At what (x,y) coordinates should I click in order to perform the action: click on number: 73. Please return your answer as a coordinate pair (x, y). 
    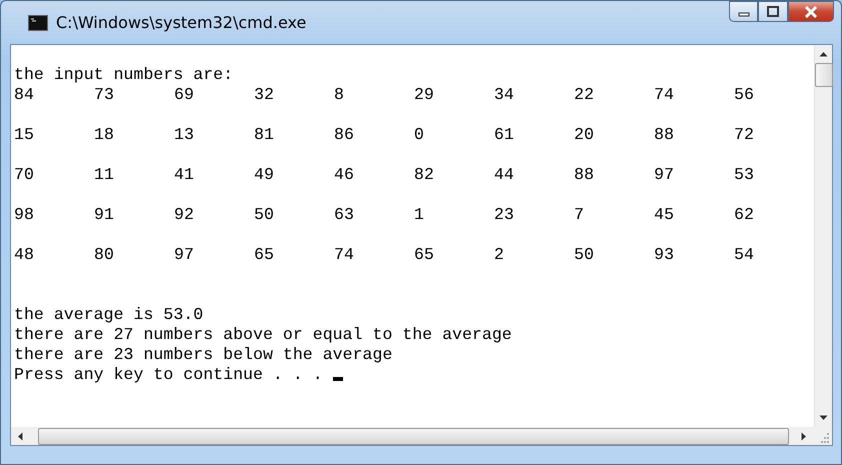
    Looking at the image, I should click on (104, 95).